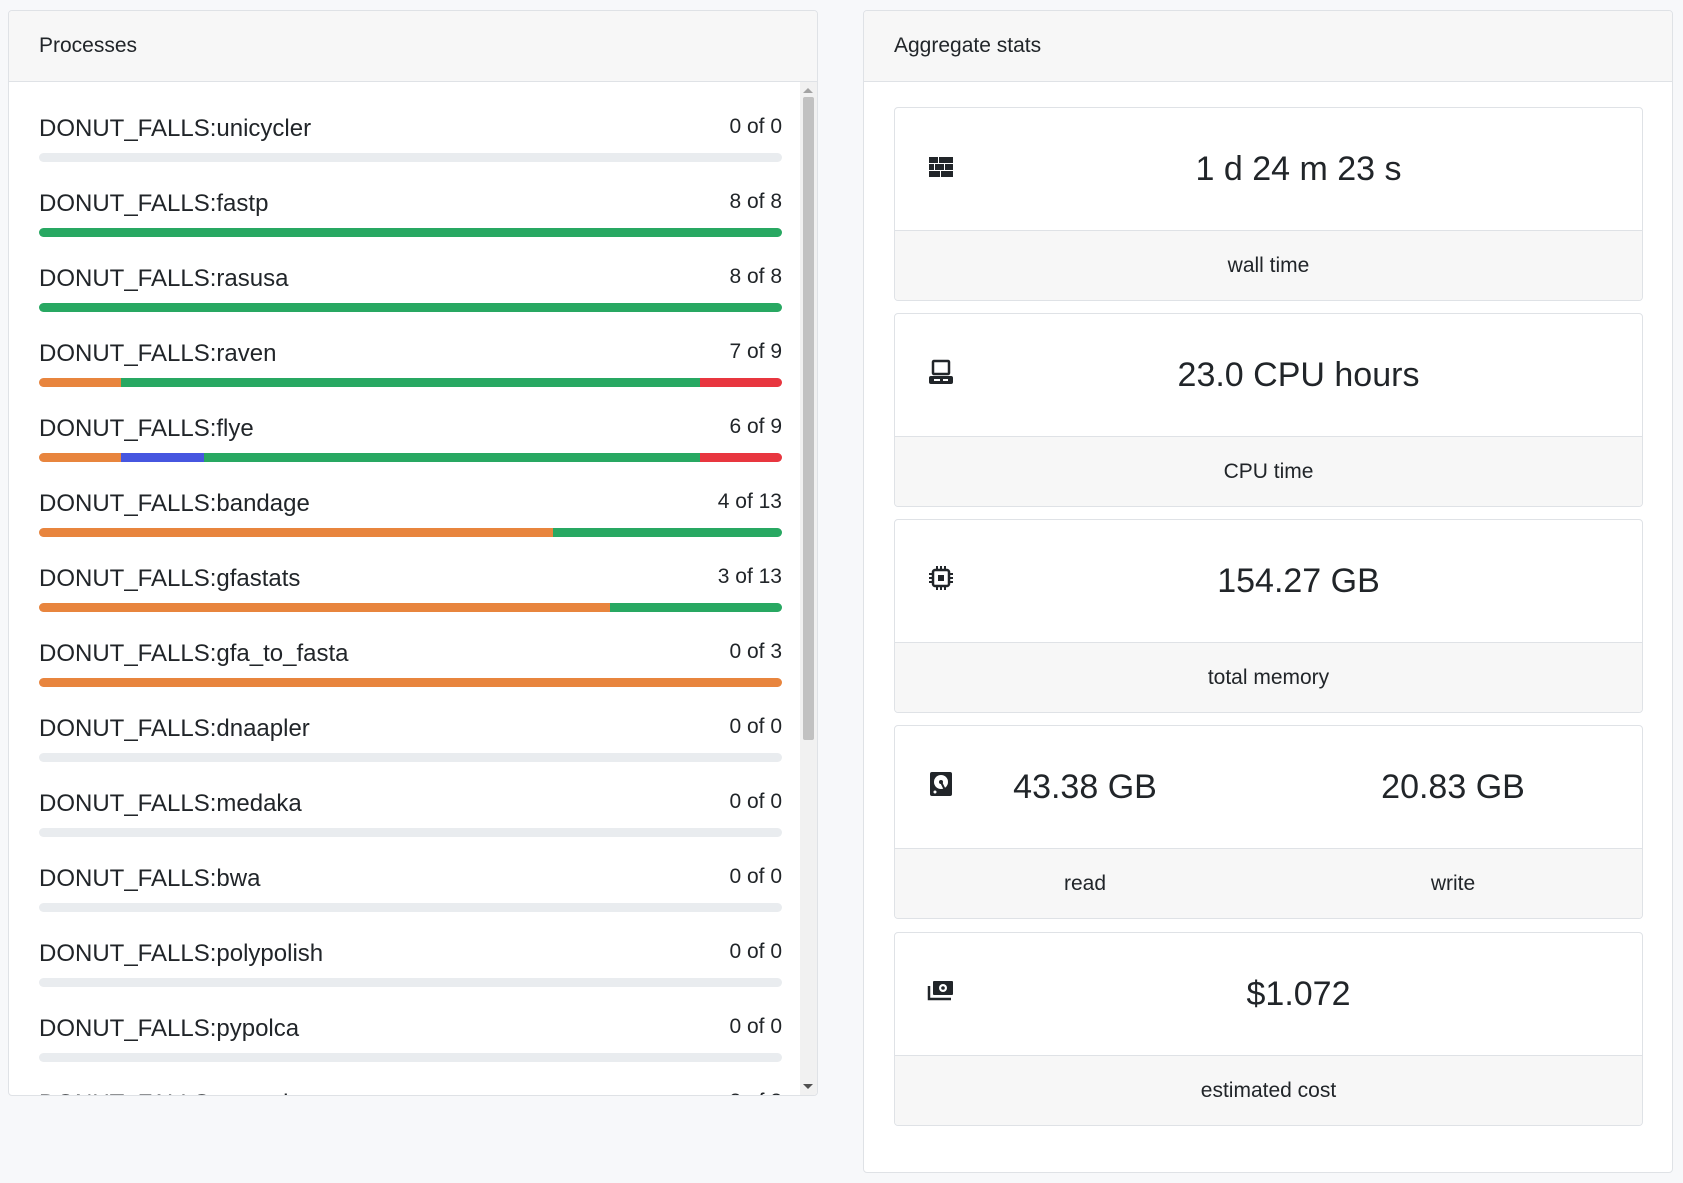 The height and width of the screenshot is (1183, 1683). I want to click on process-count: 0 of 3, so click(755, 651).